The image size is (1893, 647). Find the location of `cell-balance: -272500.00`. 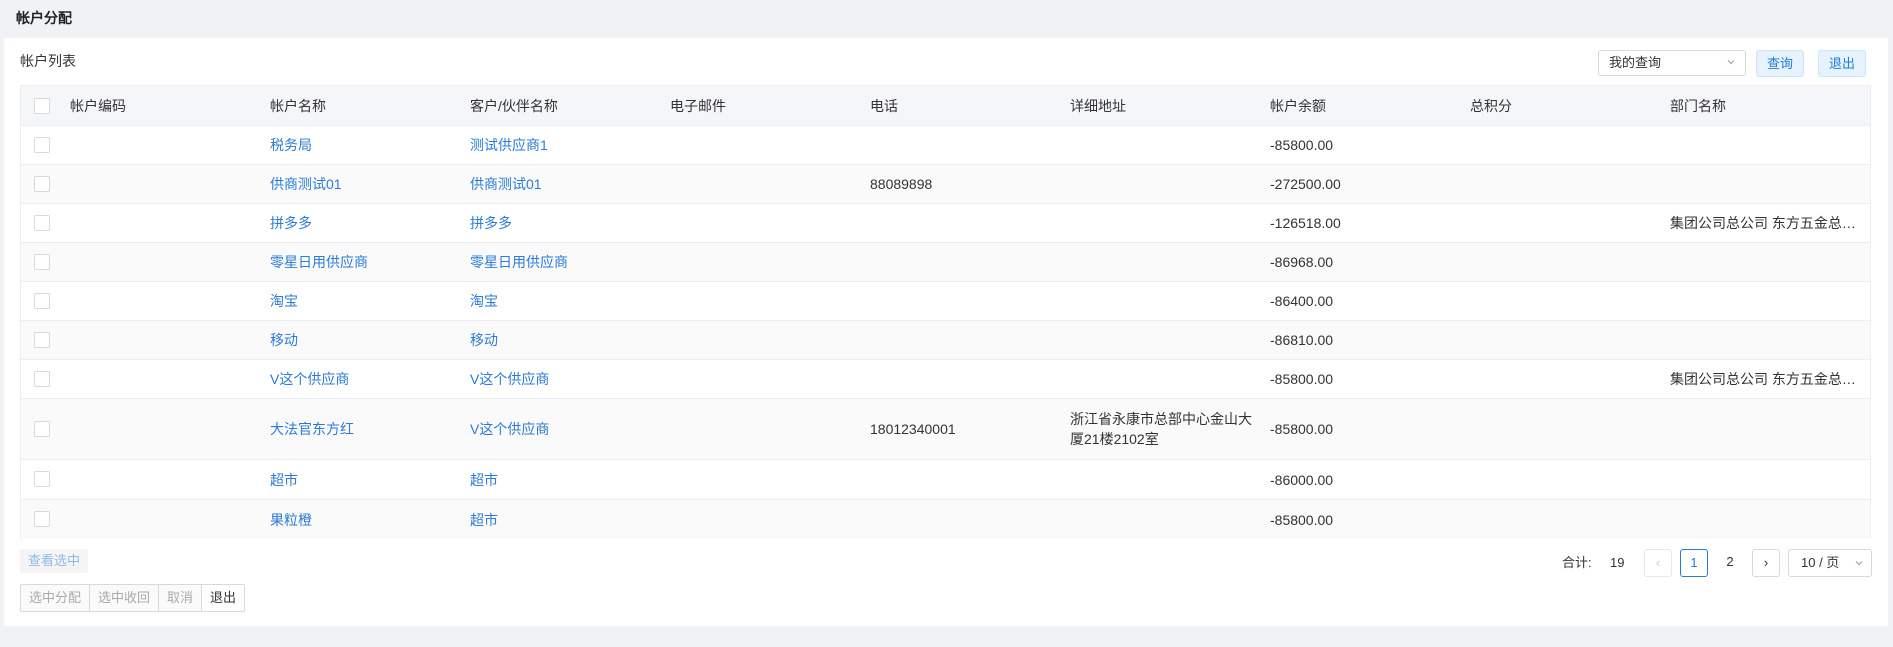

cell-balance: -272500.00 is located at coordinates (1305, 184).